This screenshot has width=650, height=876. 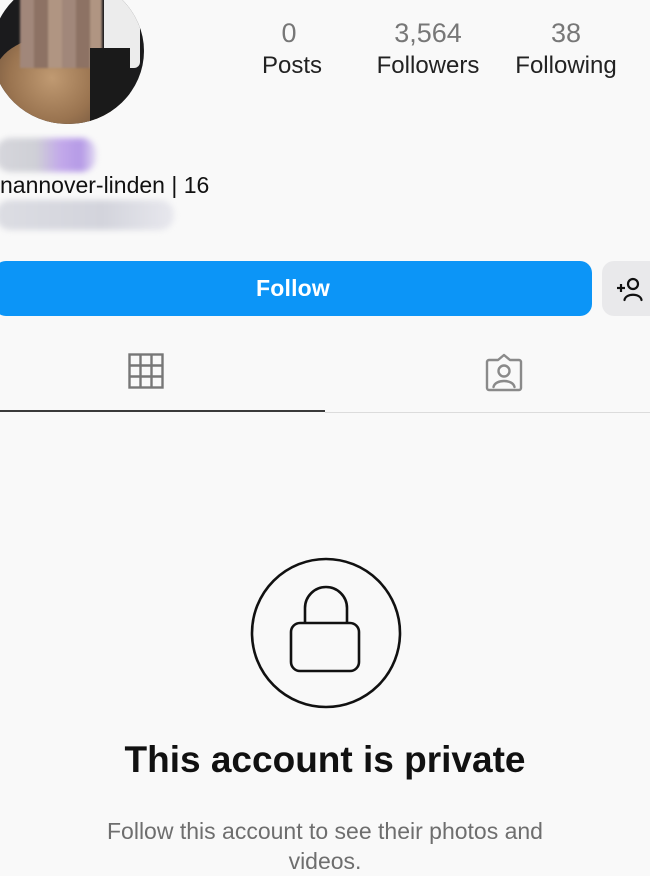 I want to click on suggested-accounts-button, so click(x=626, y=288).